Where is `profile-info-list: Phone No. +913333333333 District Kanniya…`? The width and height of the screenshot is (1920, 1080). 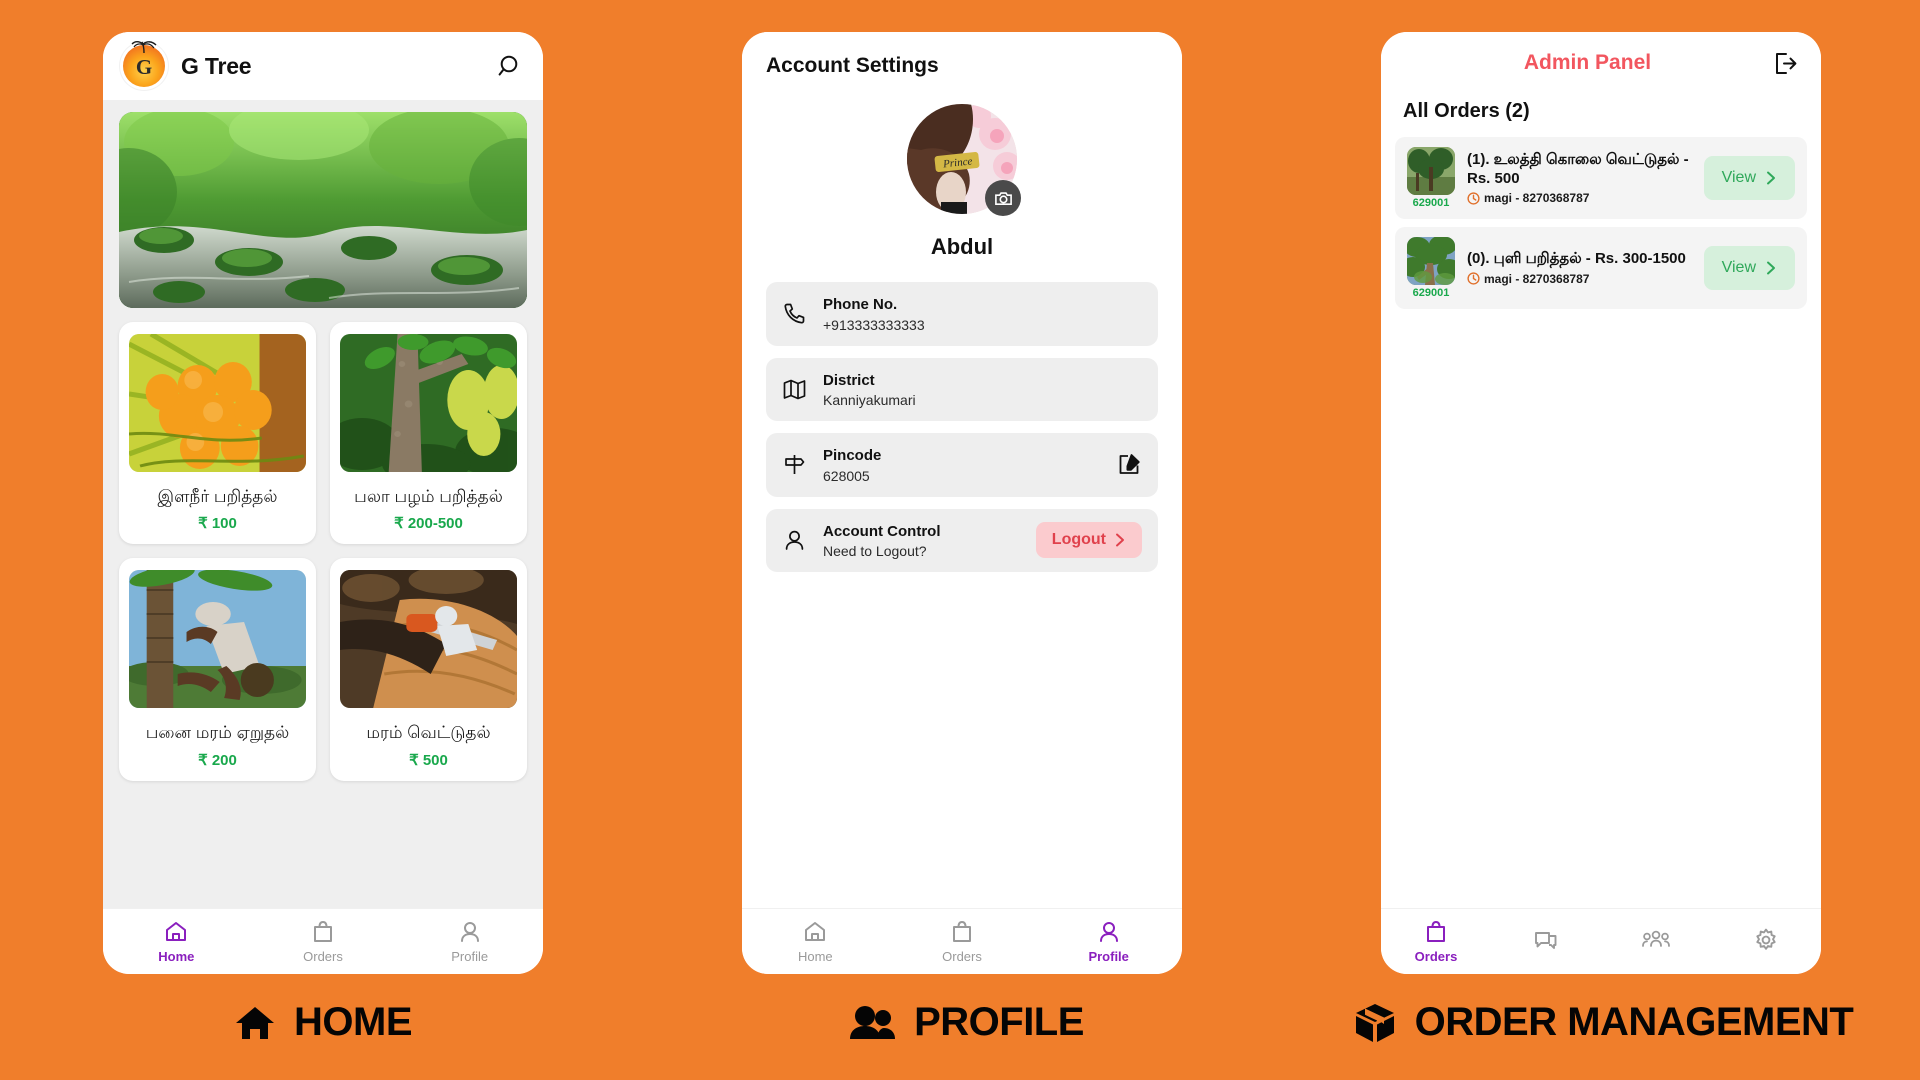
profile-info-list: Phone No. +913333333333 District Kanniya… is located at coordinates (962, 427).